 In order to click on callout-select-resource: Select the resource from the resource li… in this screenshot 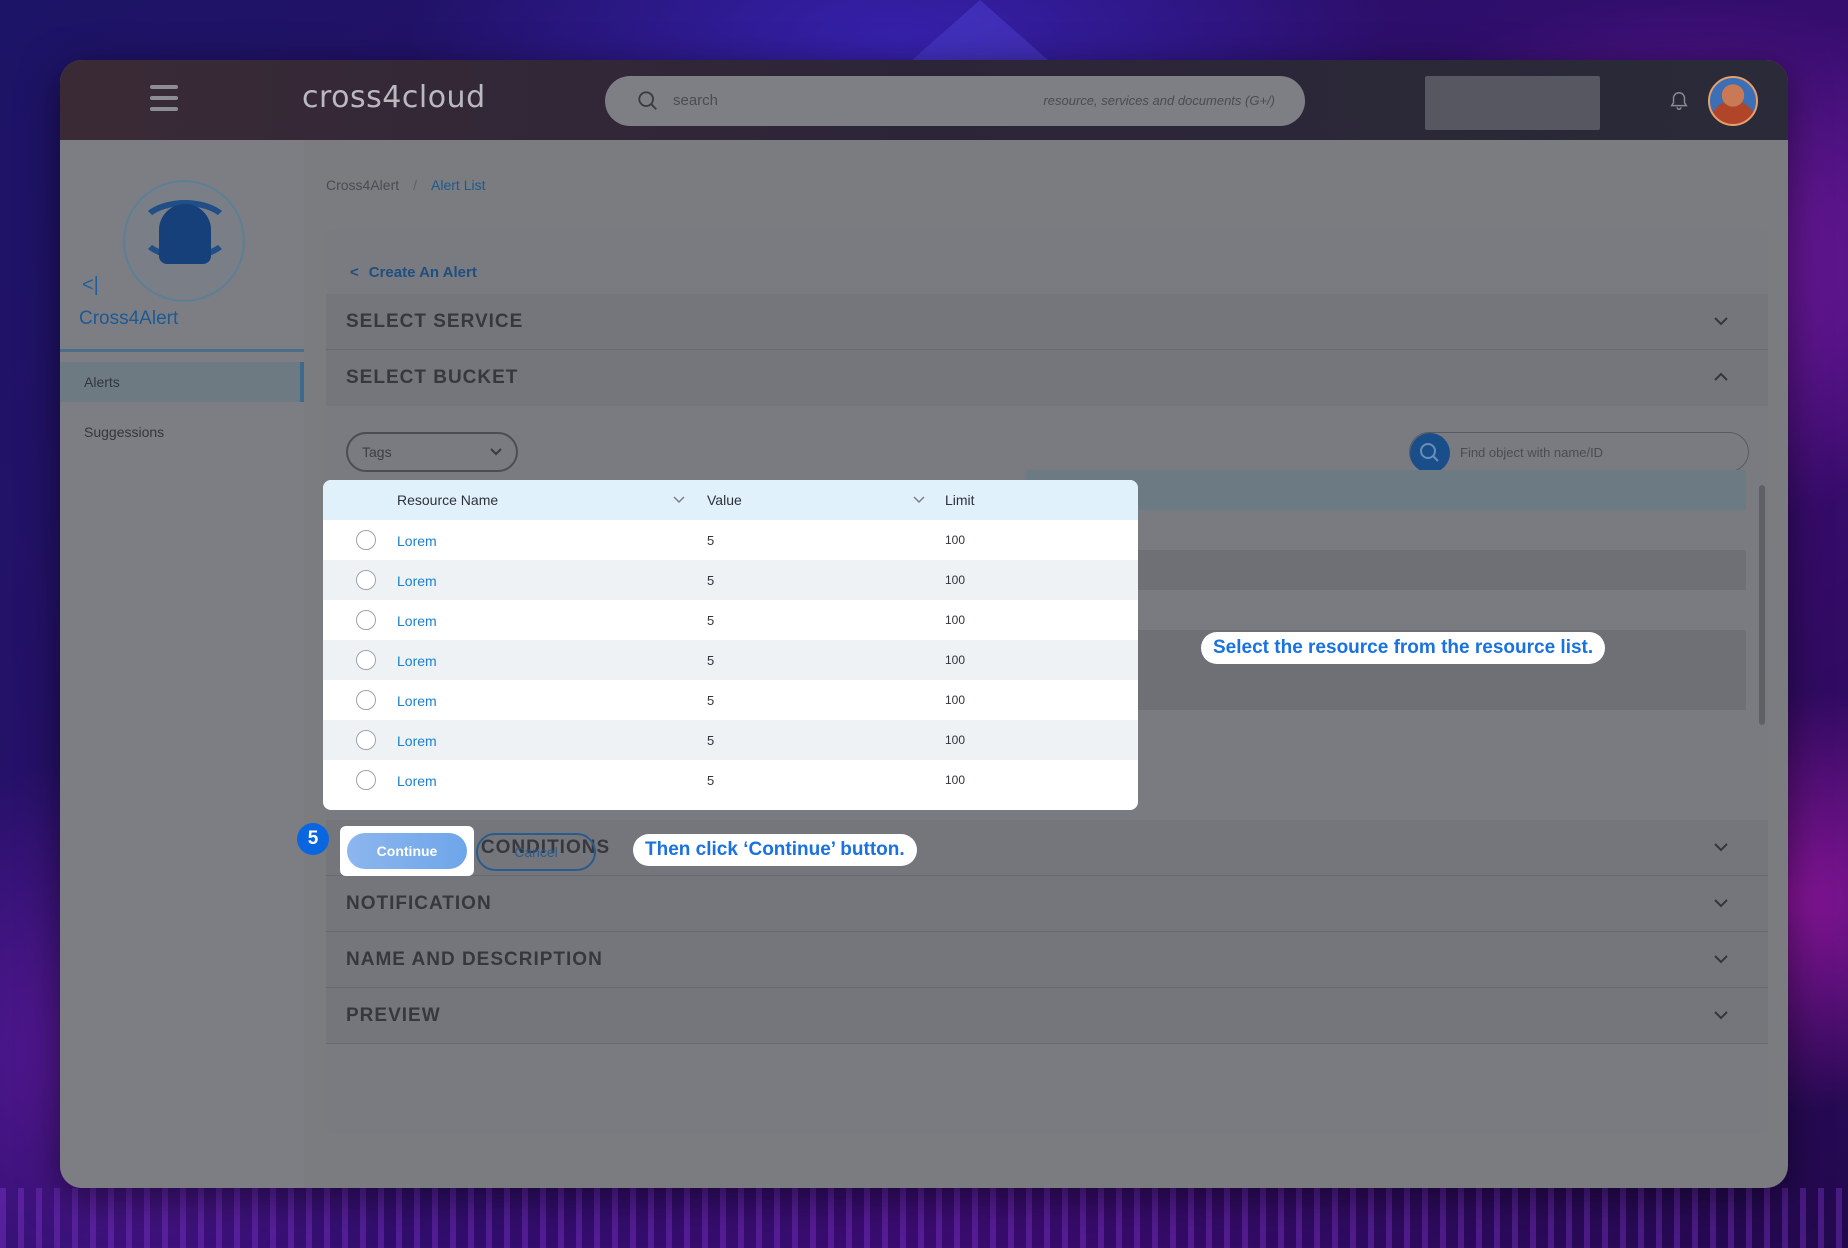, I will do `click(1403, 648)`.